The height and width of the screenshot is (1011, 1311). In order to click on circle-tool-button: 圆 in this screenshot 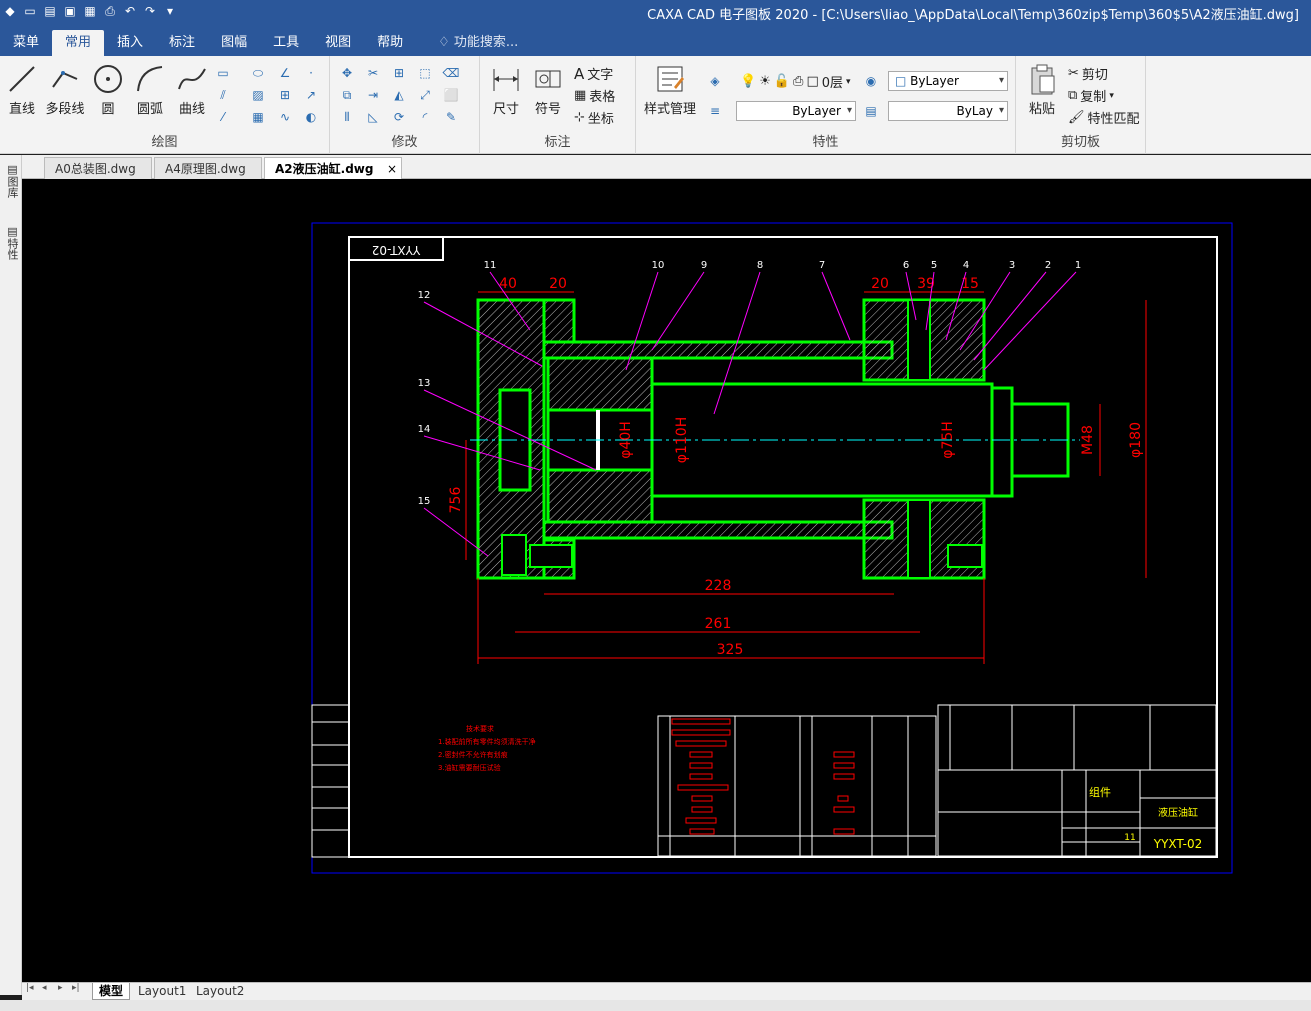, I will do `click(108, 89)`.